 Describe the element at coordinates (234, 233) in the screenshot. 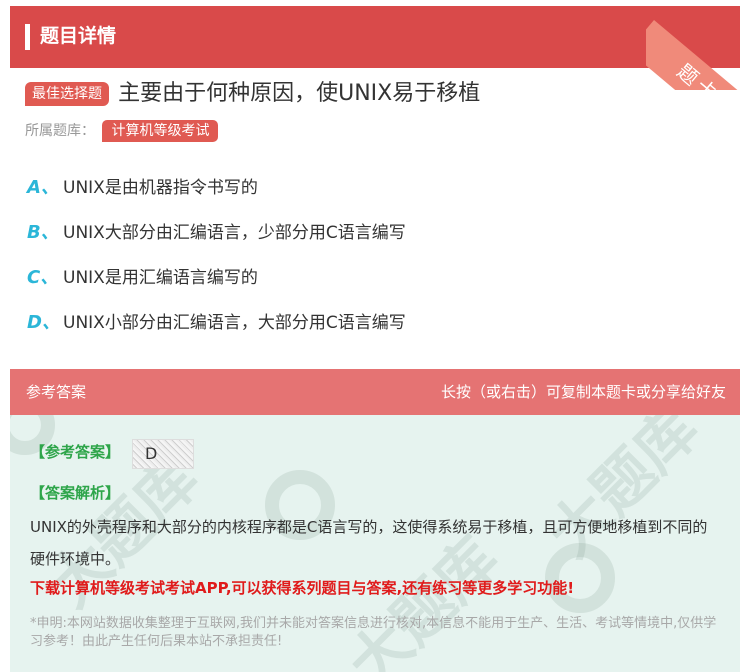

I see `option-text: UNIX大部分由汇编语言，少部分用C语言编写` at that location.